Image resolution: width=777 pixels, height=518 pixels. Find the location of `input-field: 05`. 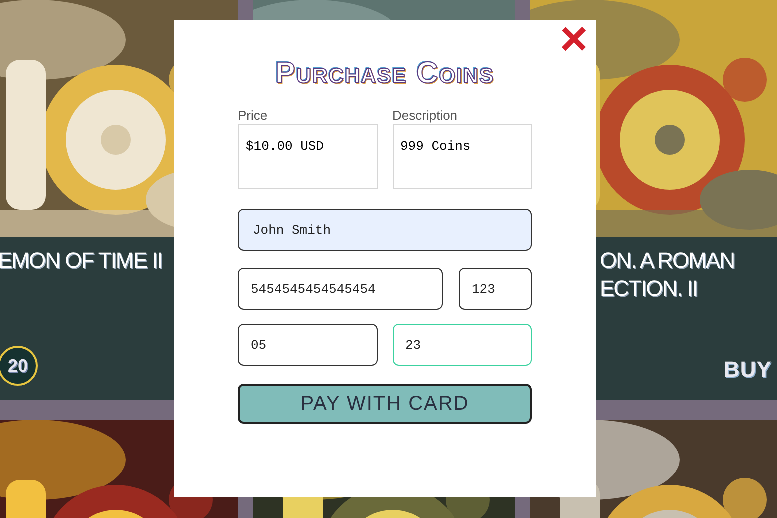

input-field: 05 is located at coordinates (308, 345).